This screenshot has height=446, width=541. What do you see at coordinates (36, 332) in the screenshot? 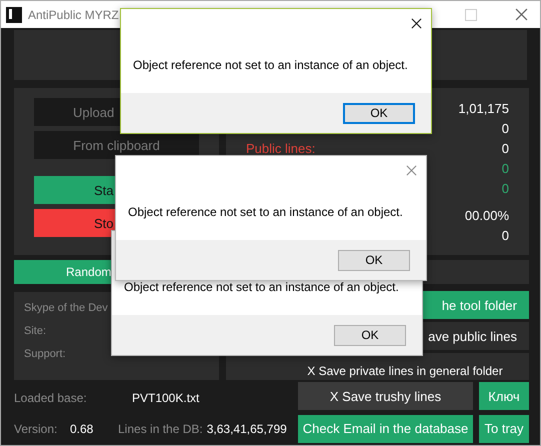
I see `info-label: Site:` at bounding box center [36, 332].